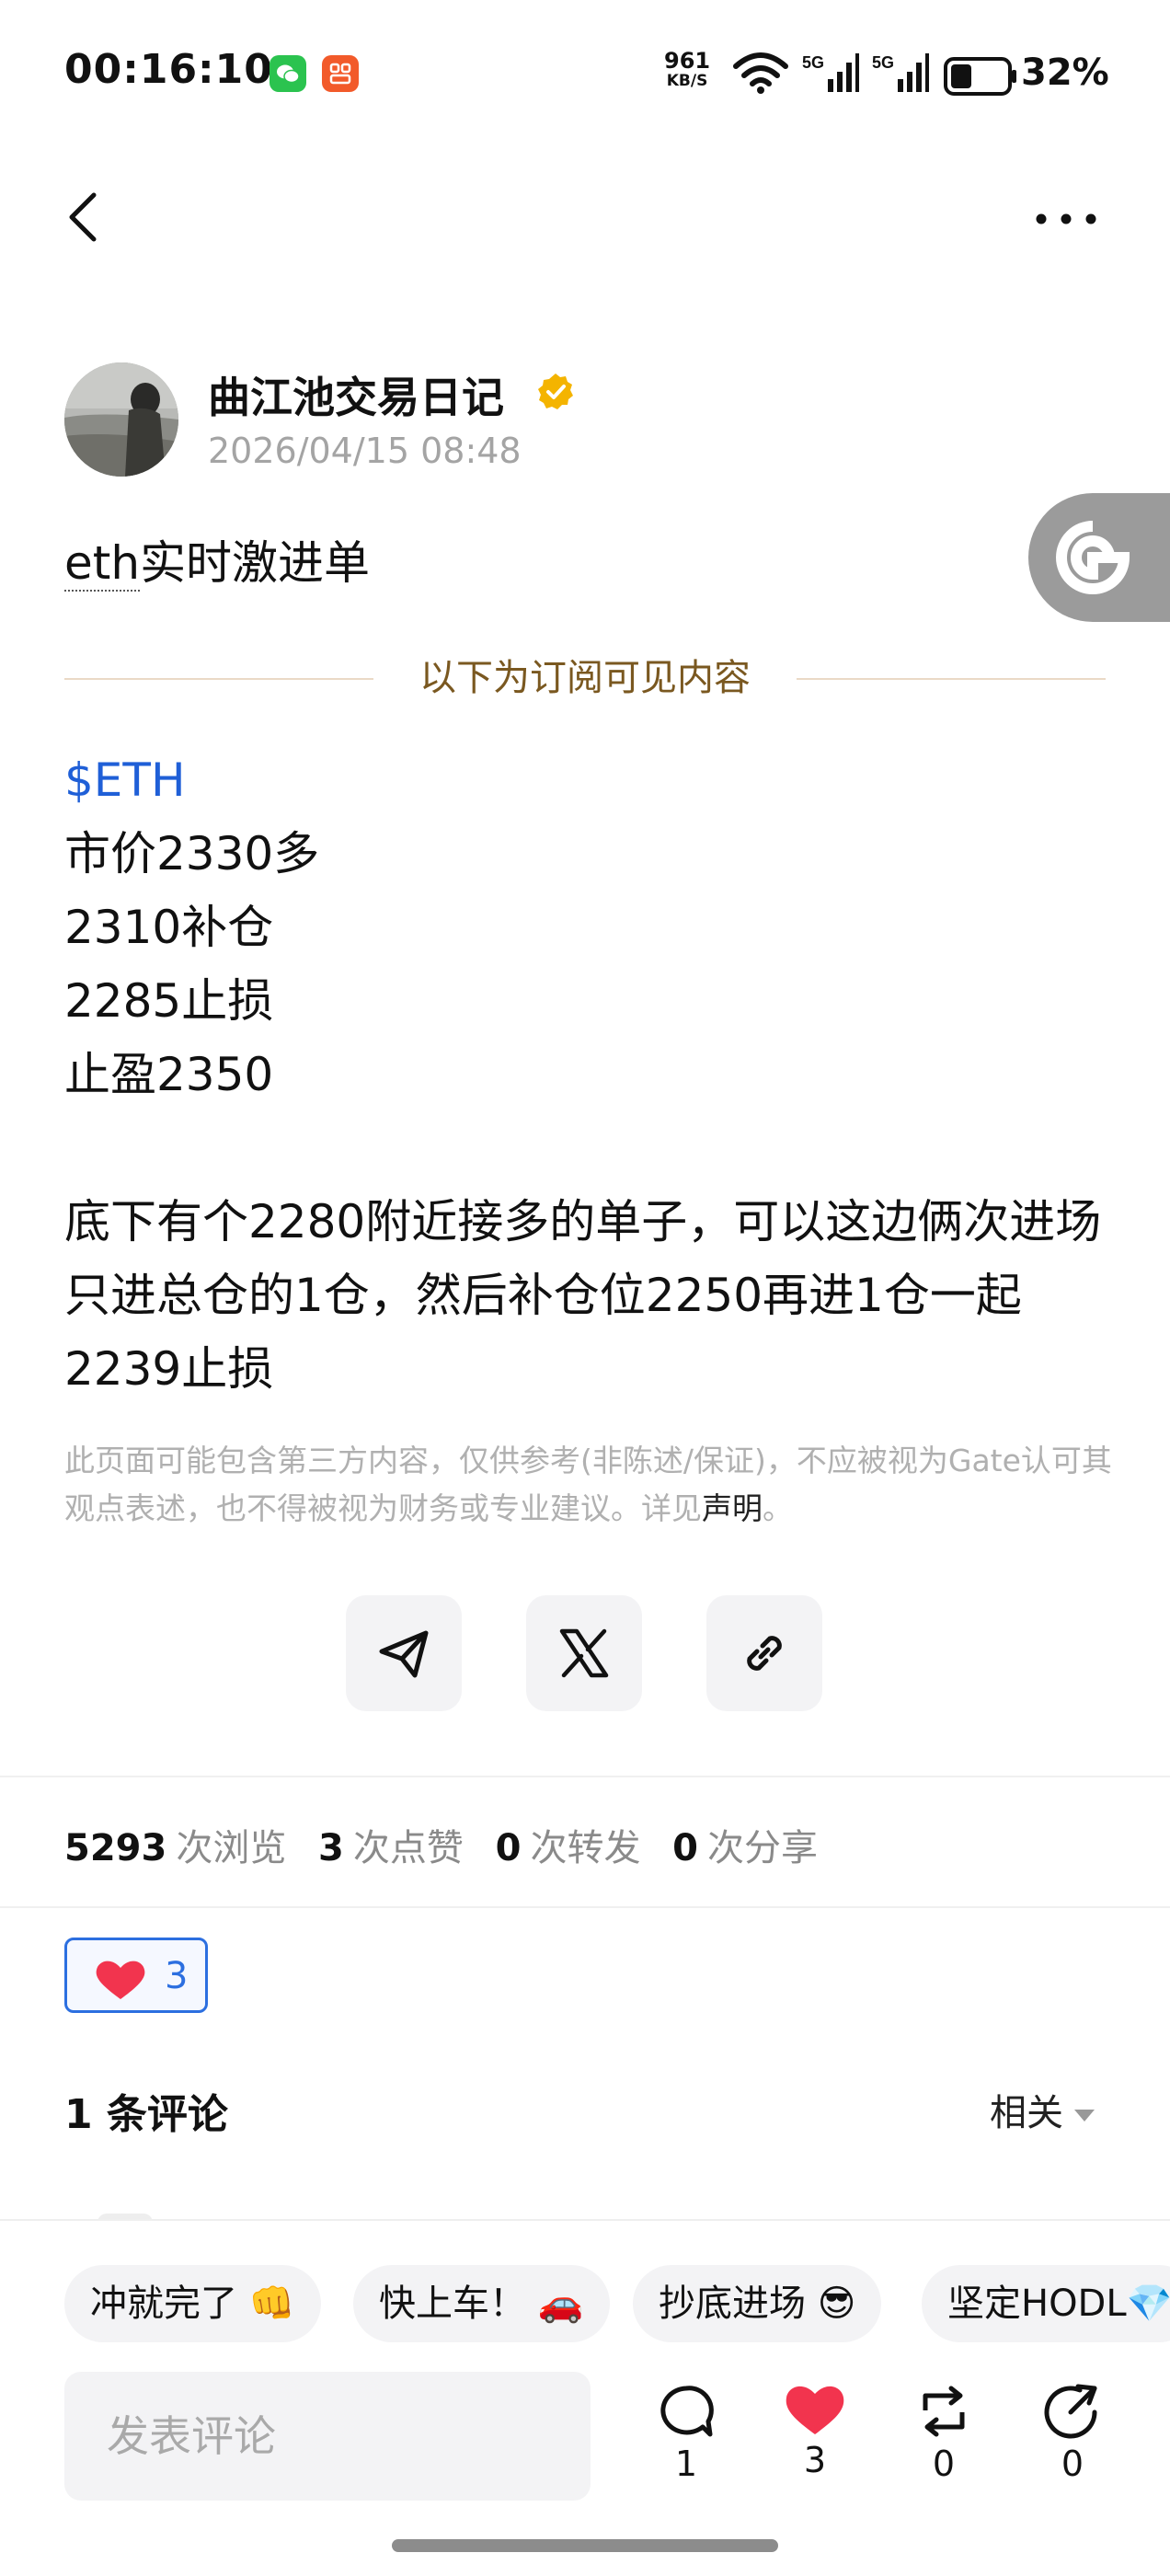 Image resolution: width=1170 pixels, height=2576 pixels. I want to click on repost-icon, so click(944, 2411).